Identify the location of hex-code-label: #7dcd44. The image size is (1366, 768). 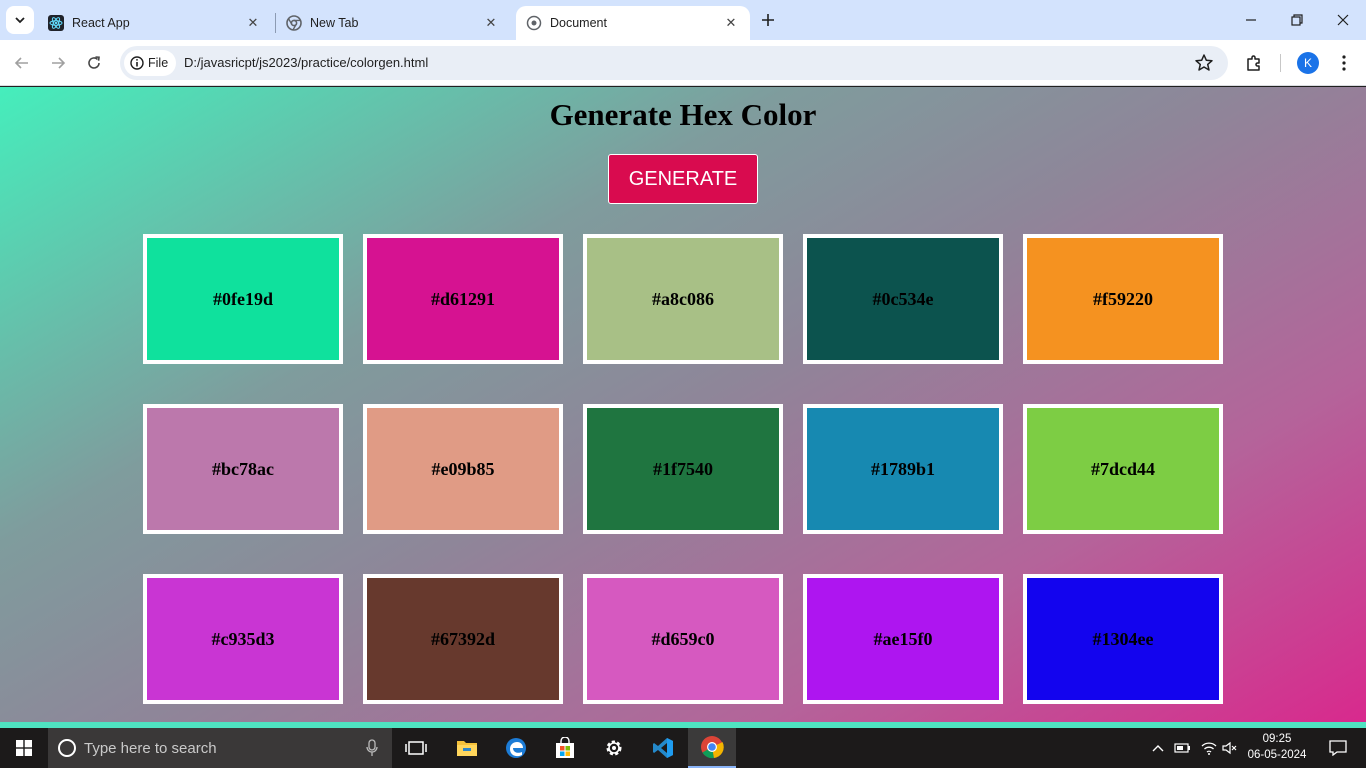
(1122, 468).